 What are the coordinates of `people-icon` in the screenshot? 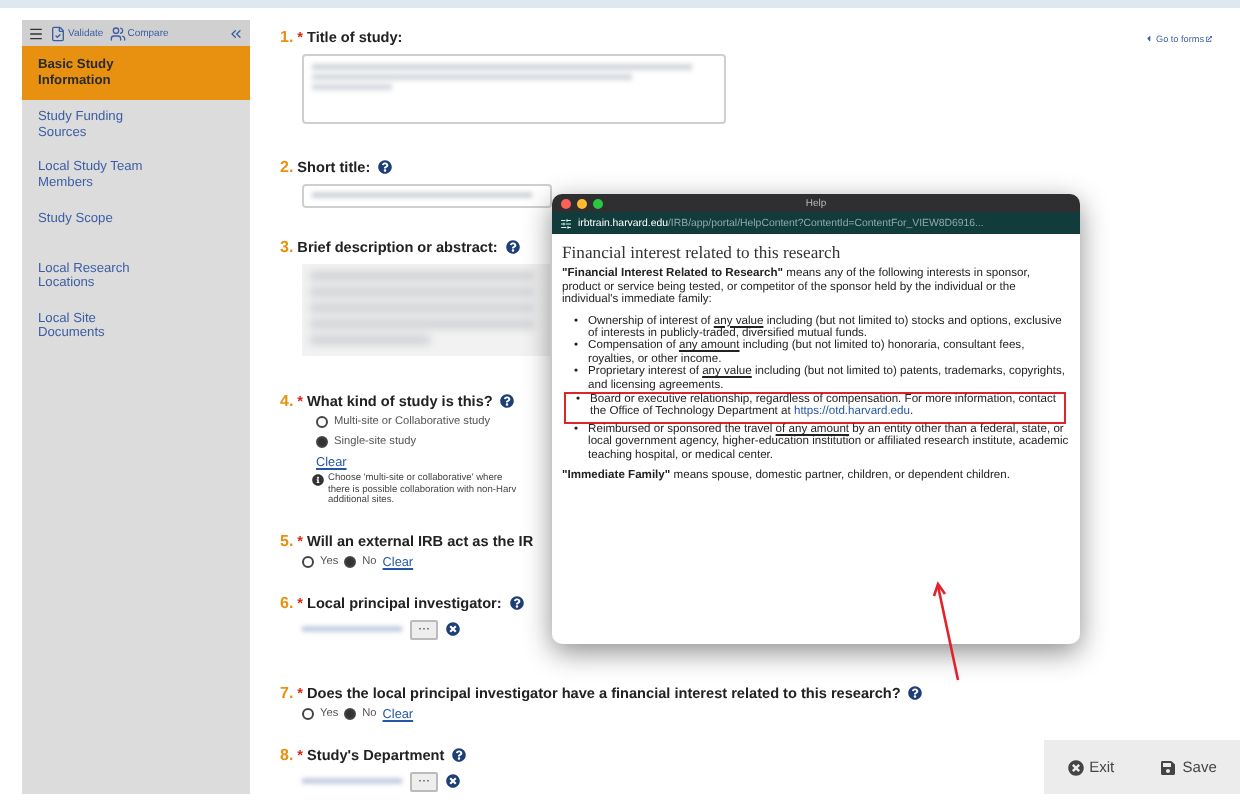 It's located at (117, 33).